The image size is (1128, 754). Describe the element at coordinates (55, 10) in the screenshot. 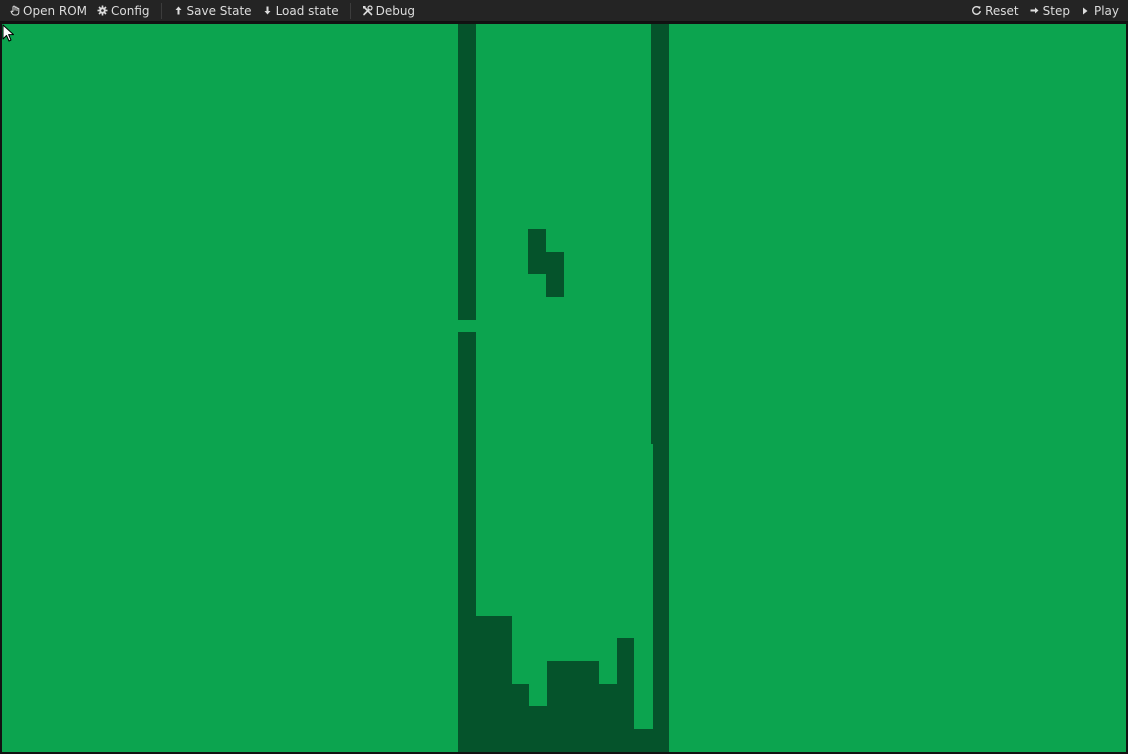

I see `open-rom-label: Open ROM` at that location.